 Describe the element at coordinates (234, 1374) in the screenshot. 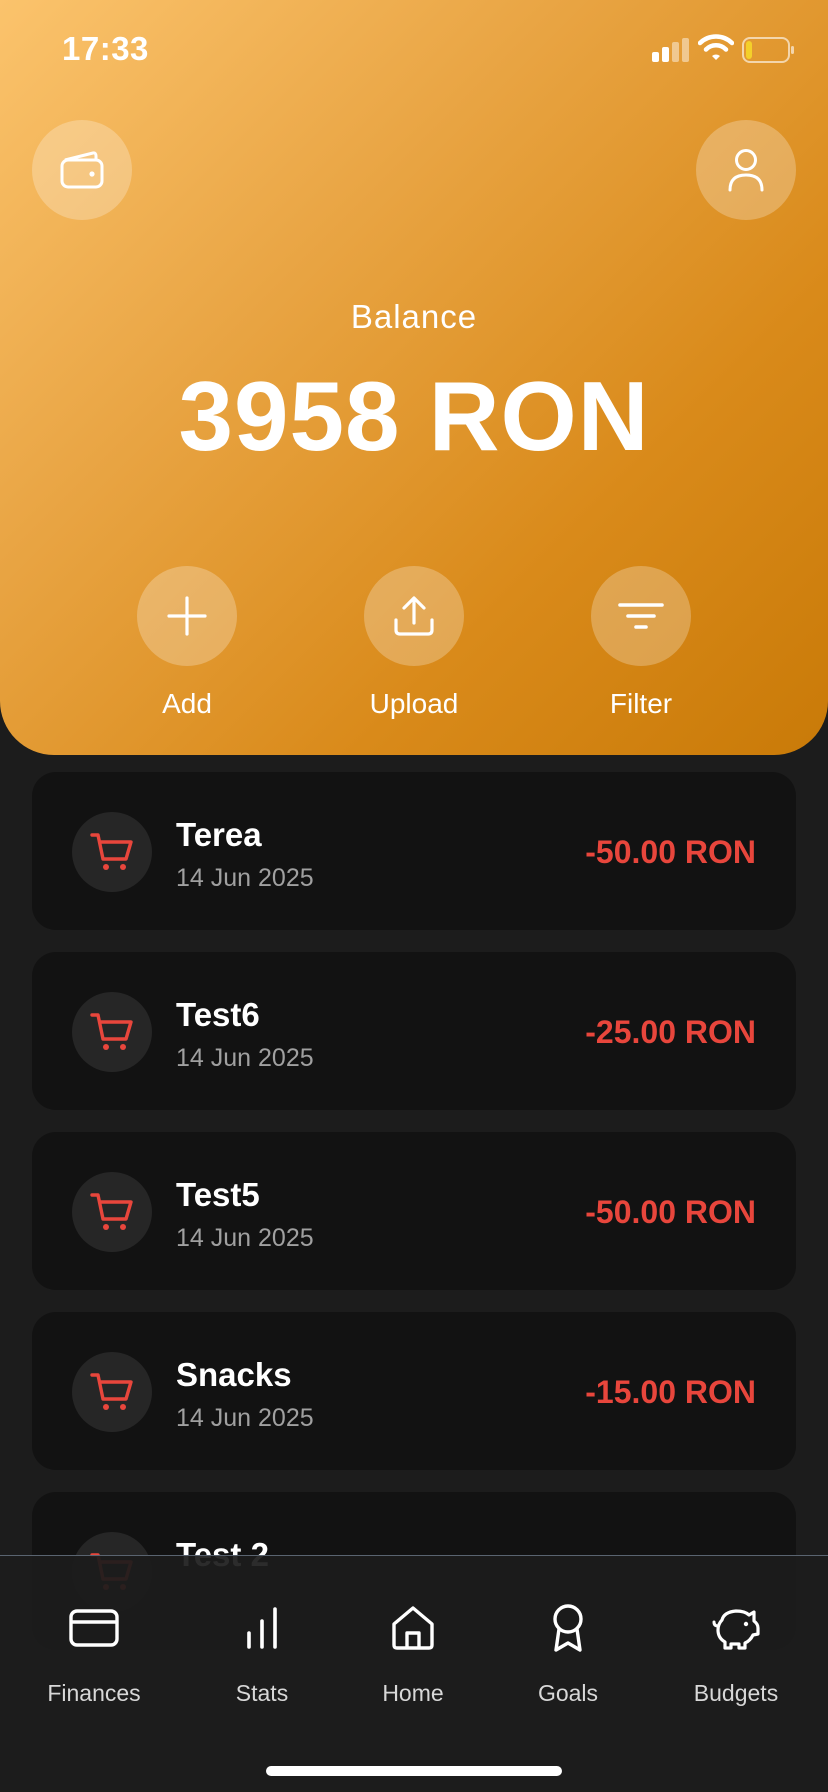

I see `transaction-title: Snacks` at that location.